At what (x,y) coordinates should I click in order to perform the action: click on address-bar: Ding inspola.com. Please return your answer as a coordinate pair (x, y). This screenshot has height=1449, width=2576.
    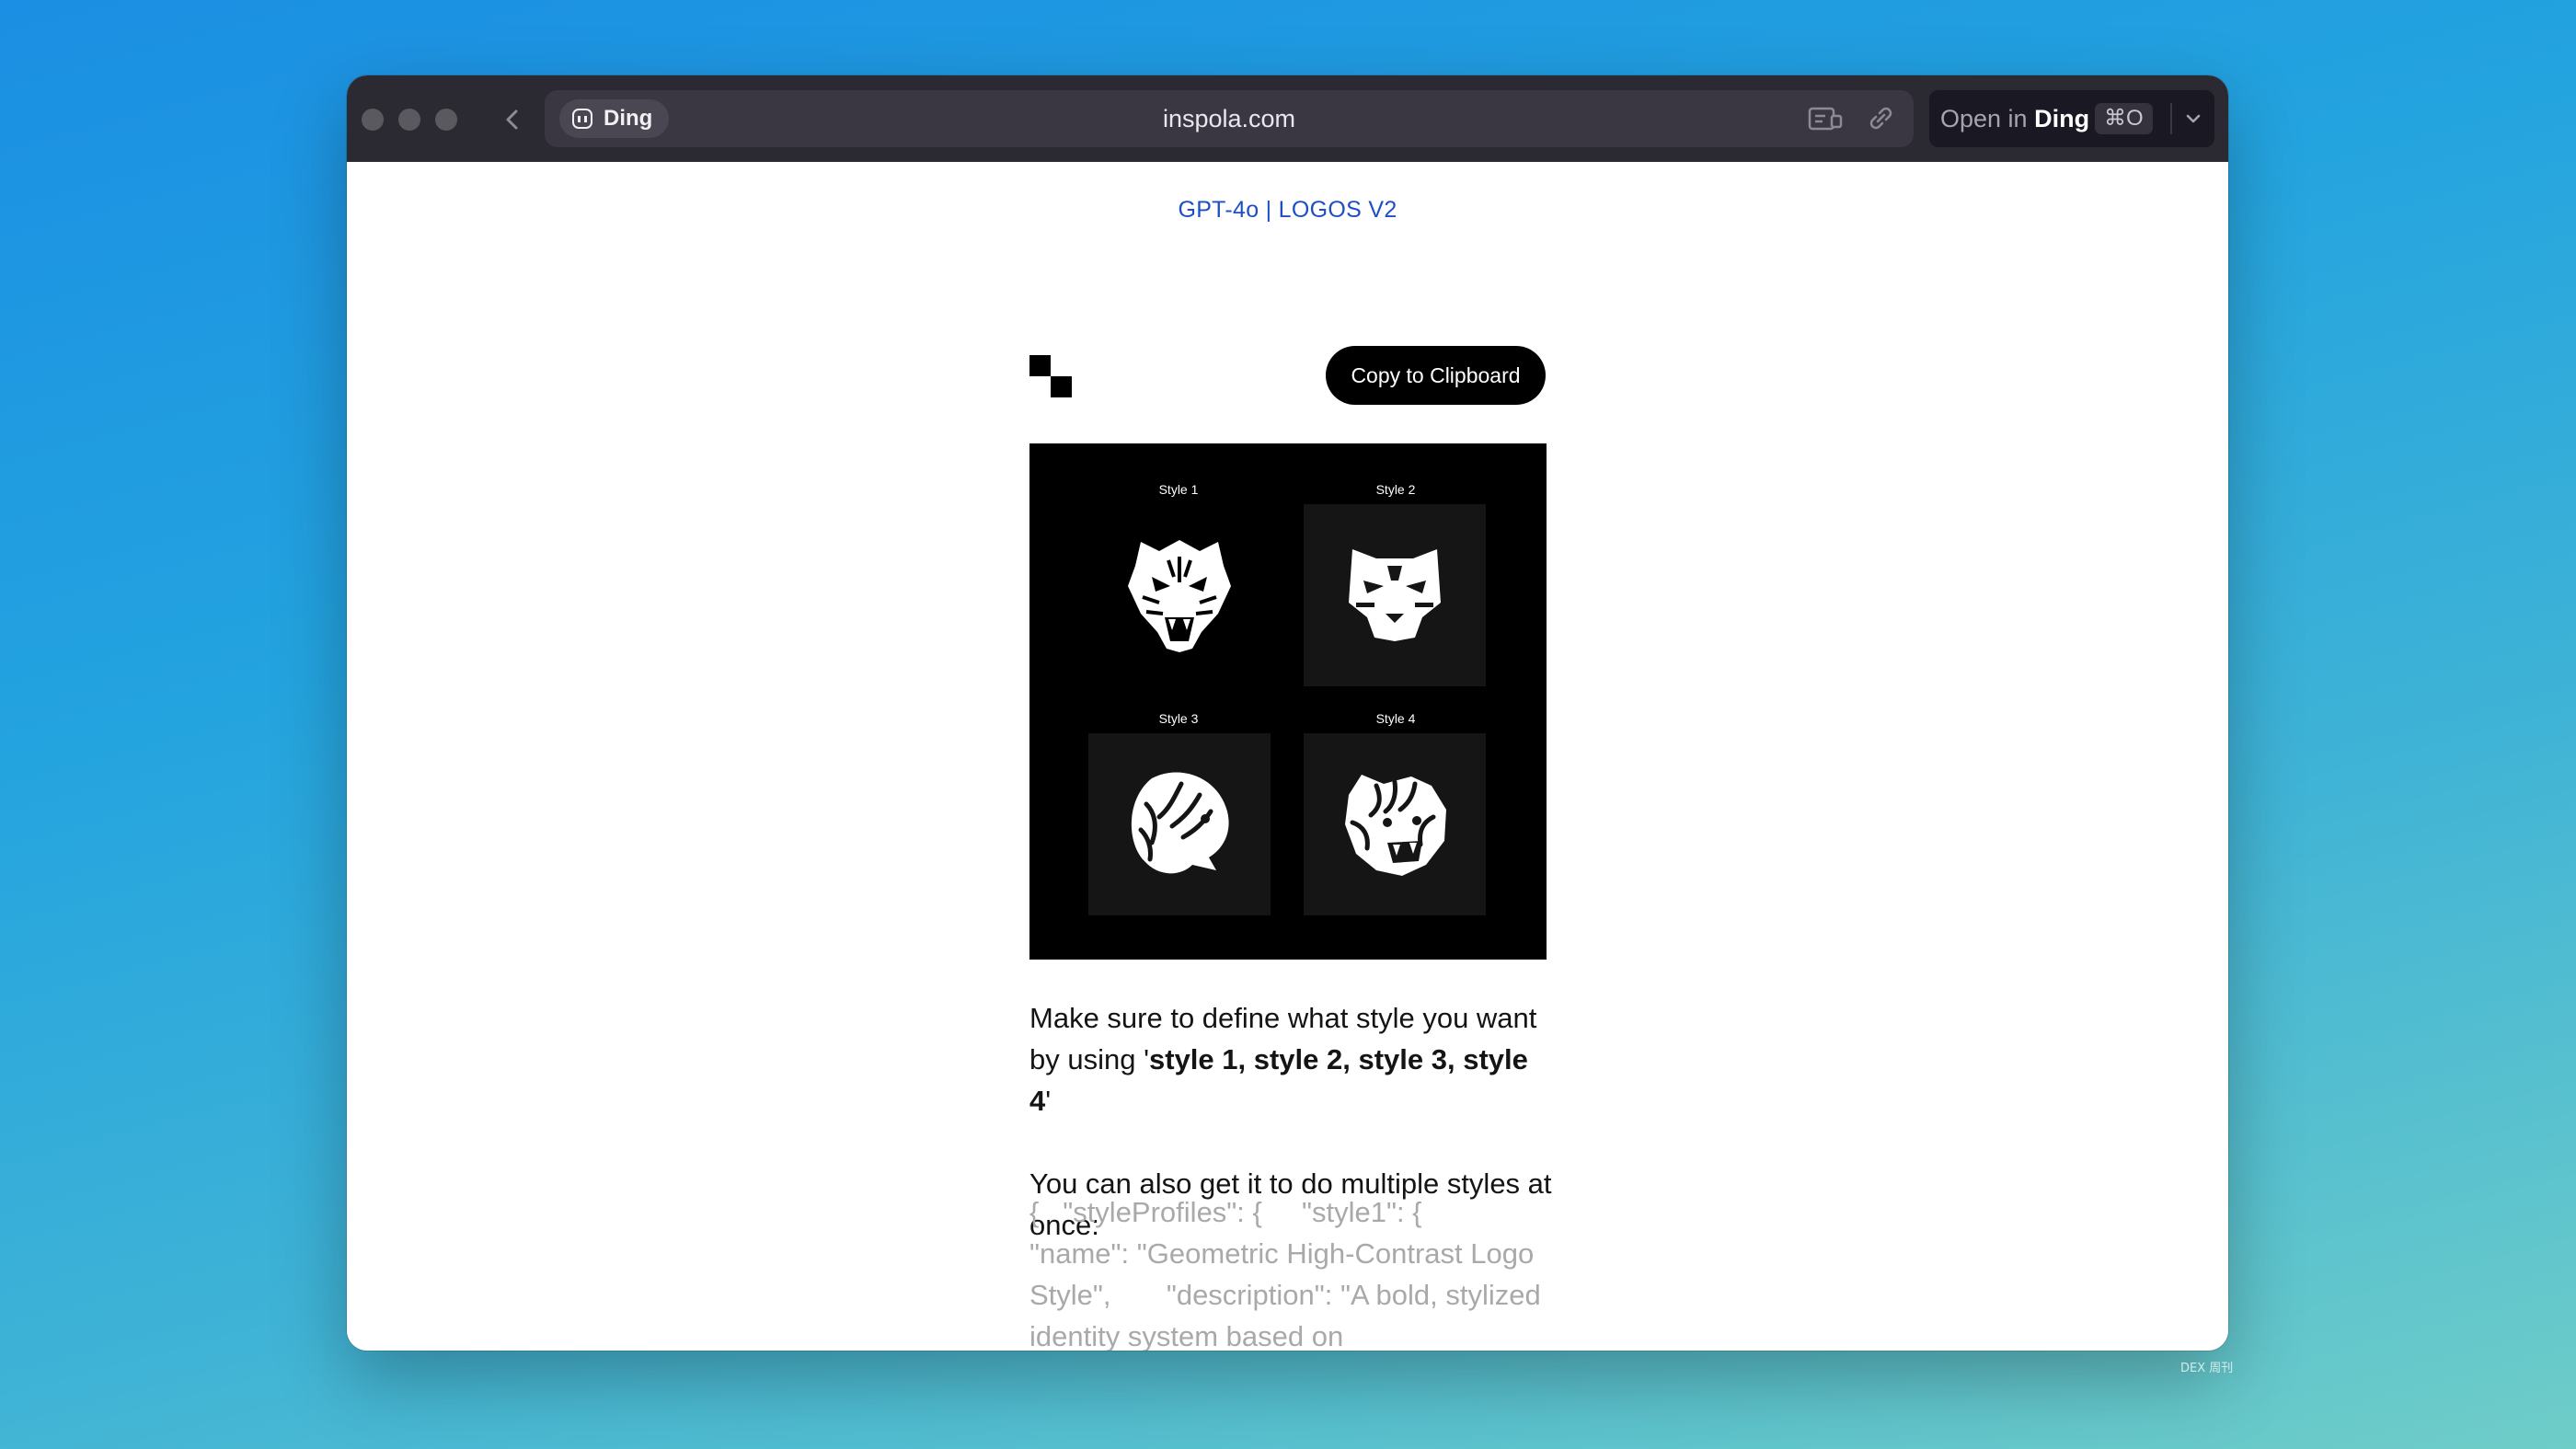
    Looking at the image, I should click on (1229, 118).